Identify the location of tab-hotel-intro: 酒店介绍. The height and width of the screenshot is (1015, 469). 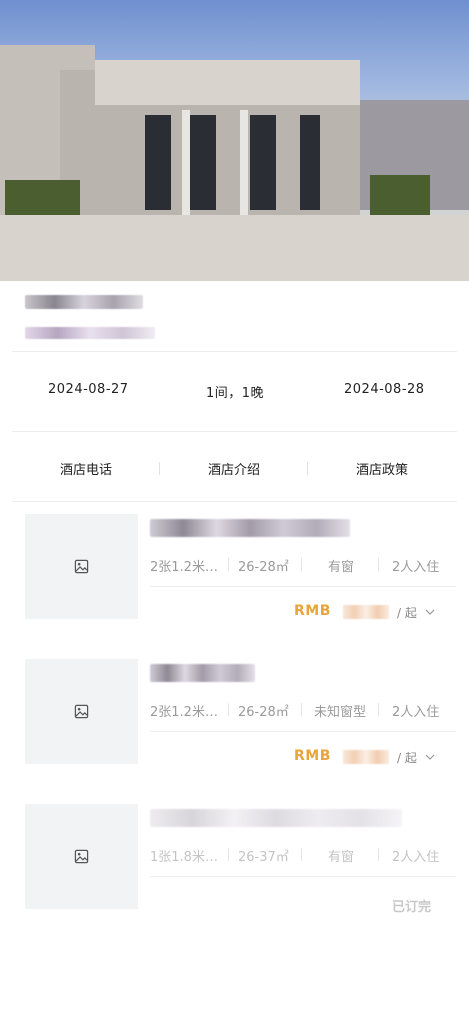
(234, 468).